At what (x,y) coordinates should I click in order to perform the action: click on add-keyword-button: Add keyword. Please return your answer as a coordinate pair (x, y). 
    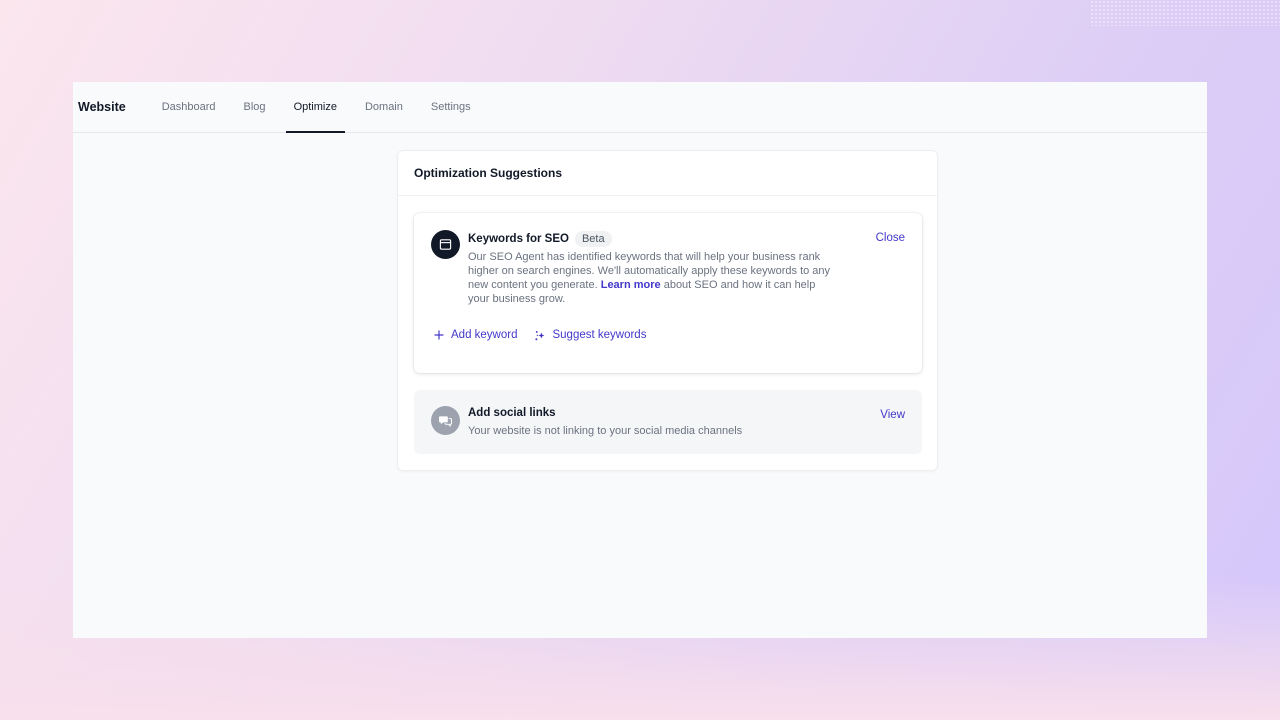
    Looking at the image, I should click on (475, 335).